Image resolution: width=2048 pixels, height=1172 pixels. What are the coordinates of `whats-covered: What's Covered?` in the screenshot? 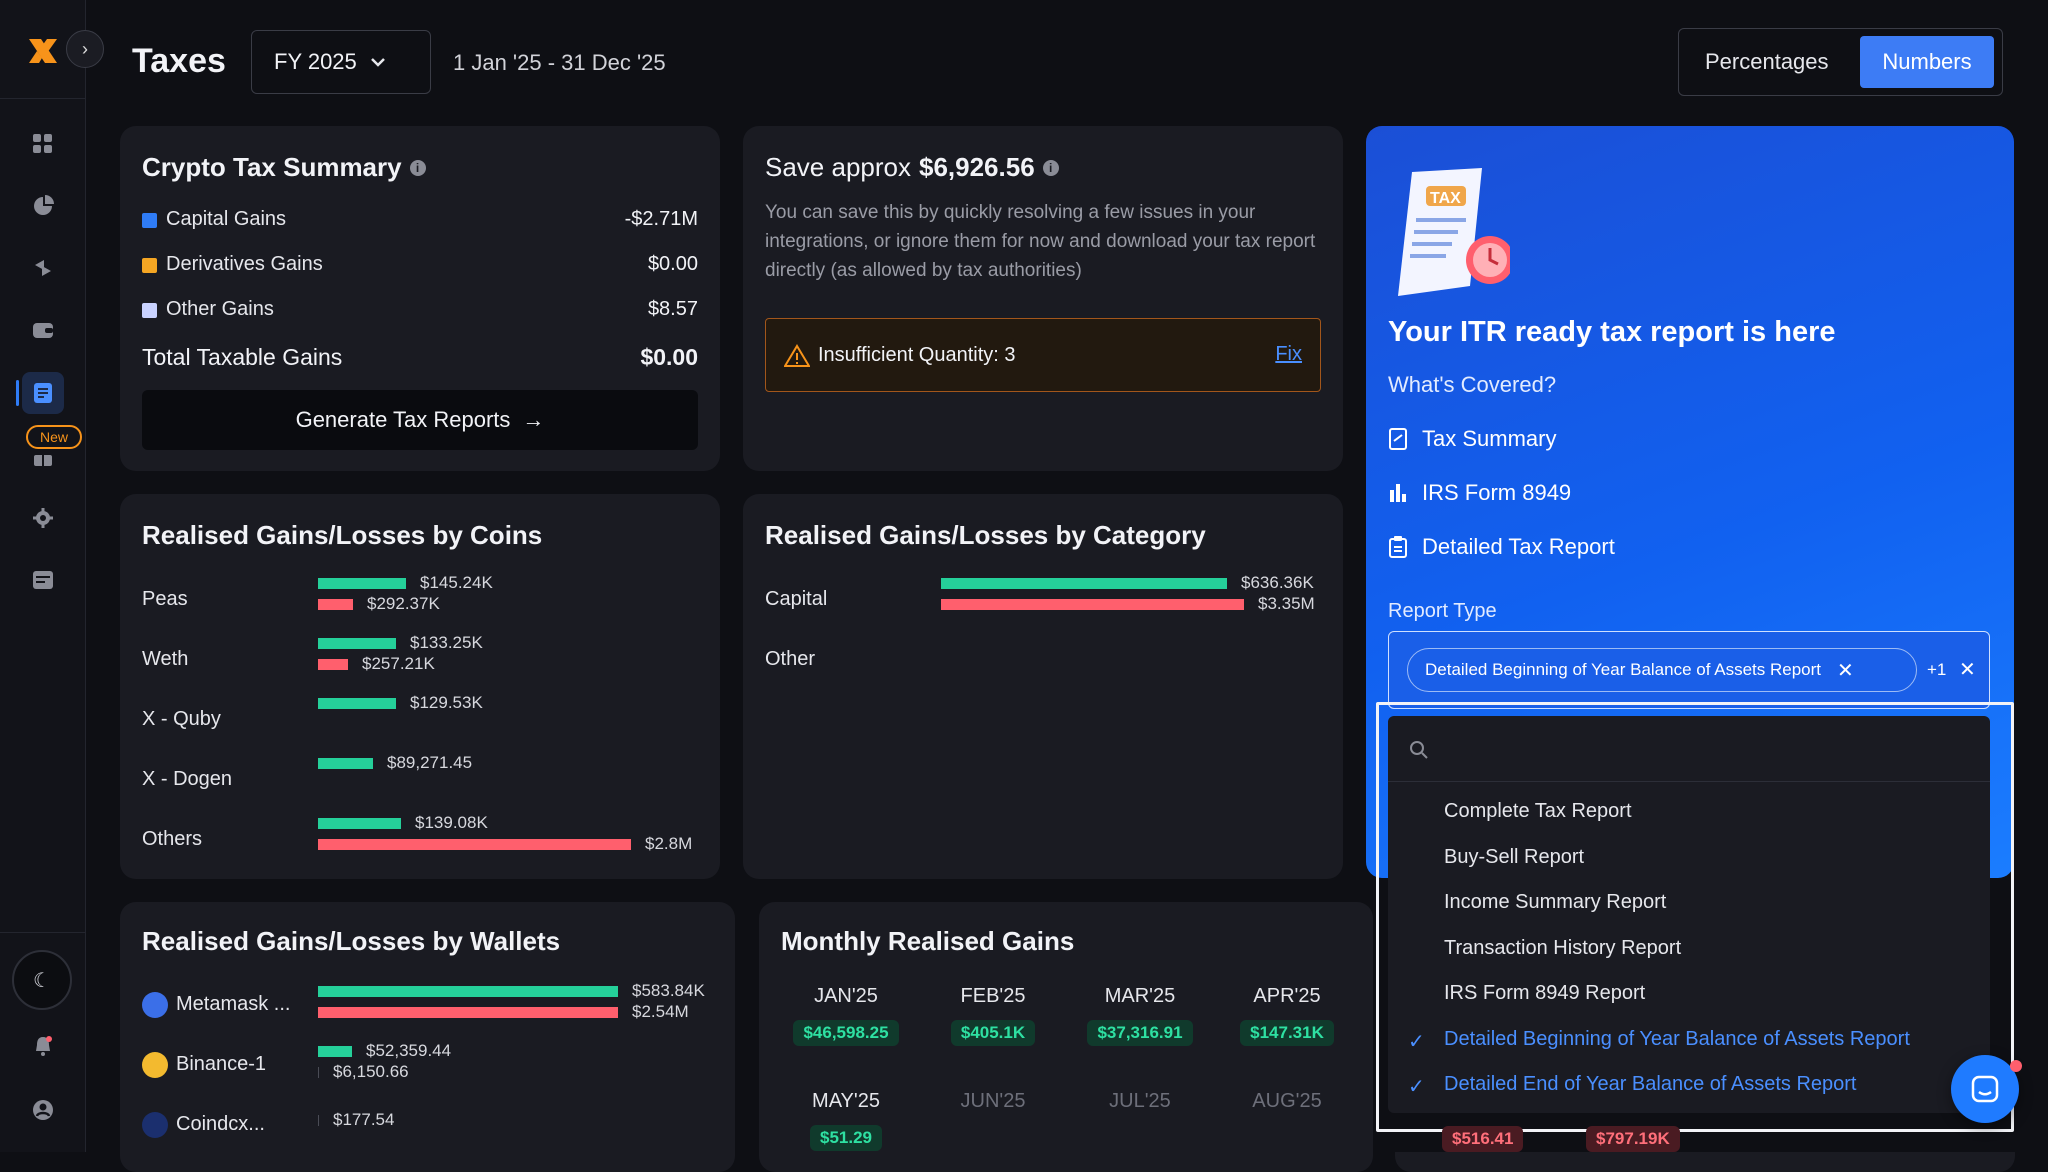 It's located at (1472, 384).